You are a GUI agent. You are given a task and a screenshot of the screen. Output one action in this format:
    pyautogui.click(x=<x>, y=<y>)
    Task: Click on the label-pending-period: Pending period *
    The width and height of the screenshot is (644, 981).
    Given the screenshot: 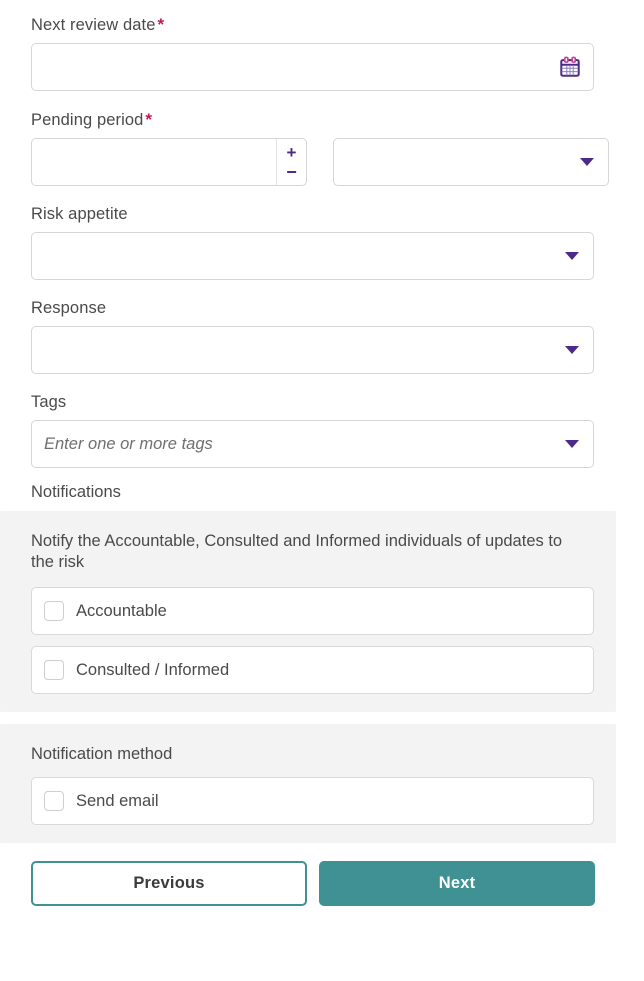 What is the action you would take?
    pyautogui.click(x=322, y=123)
    